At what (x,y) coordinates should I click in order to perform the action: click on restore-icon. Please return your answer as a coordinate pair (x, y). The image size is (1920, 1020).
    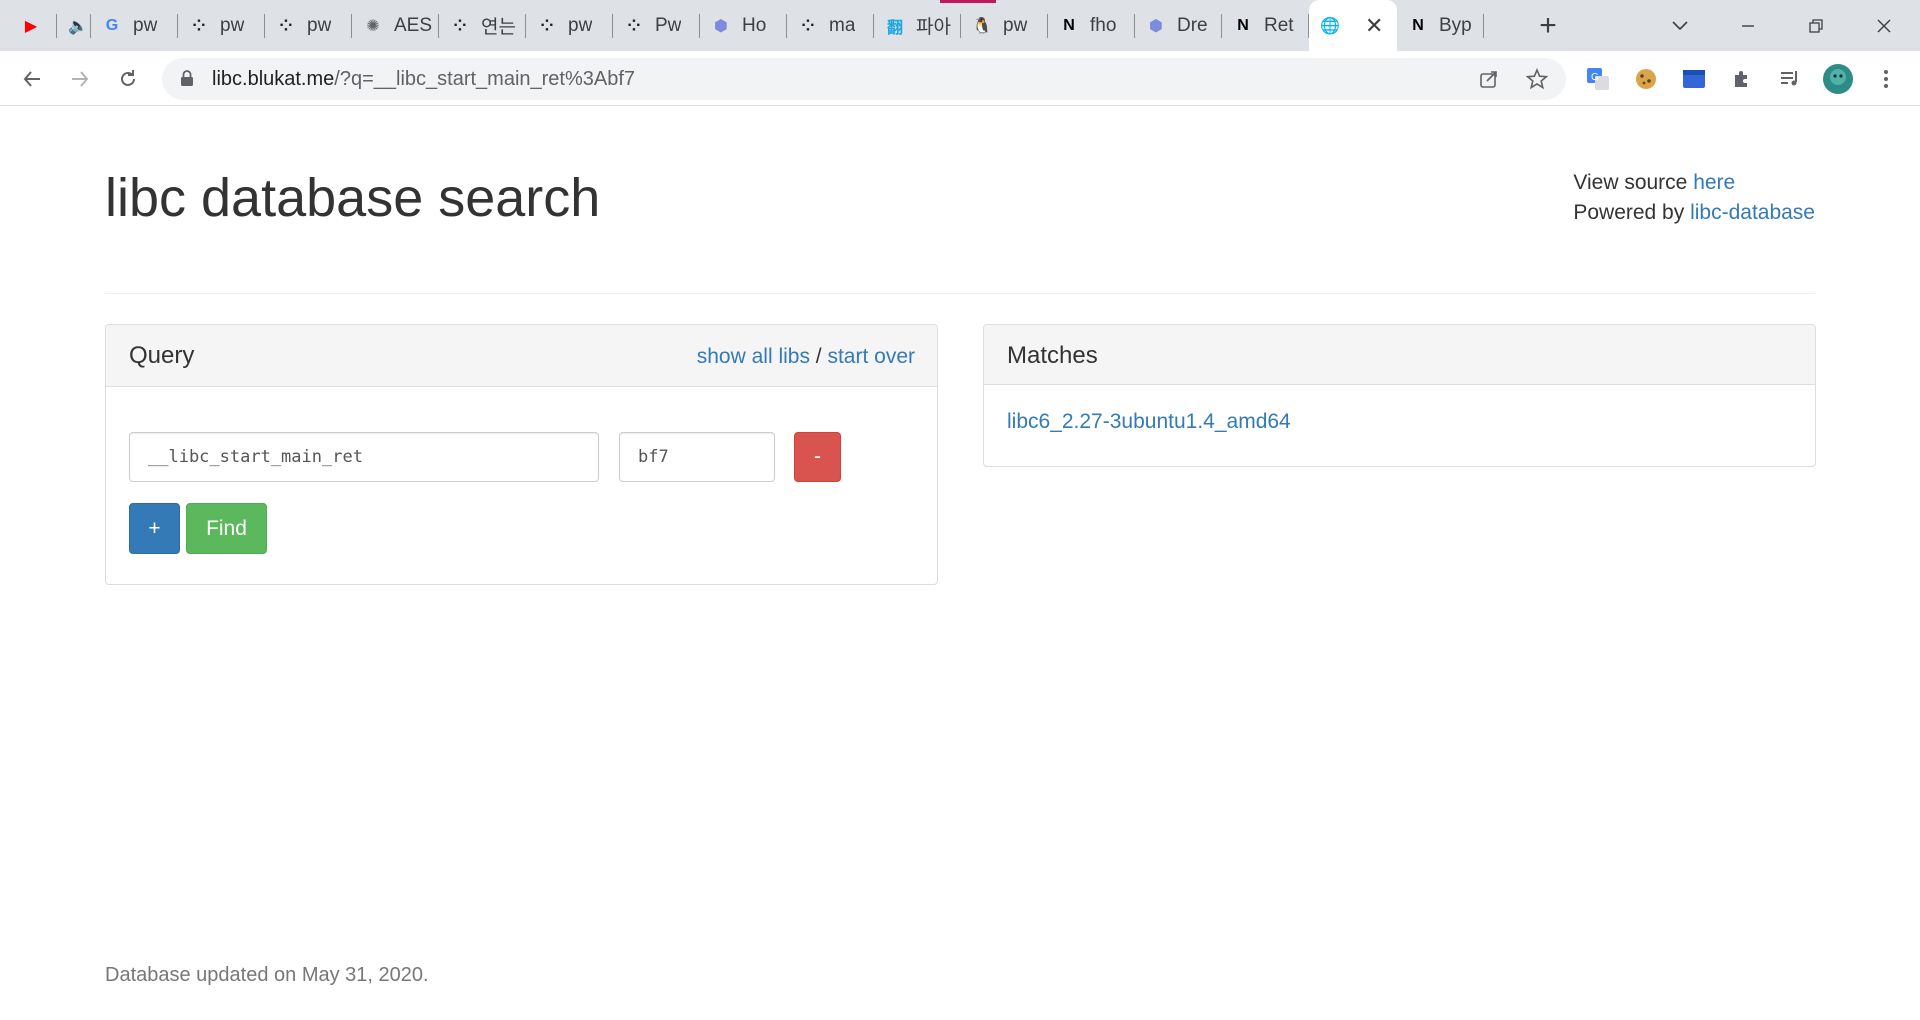
    Looking at the image, I should click on (1816, 26).